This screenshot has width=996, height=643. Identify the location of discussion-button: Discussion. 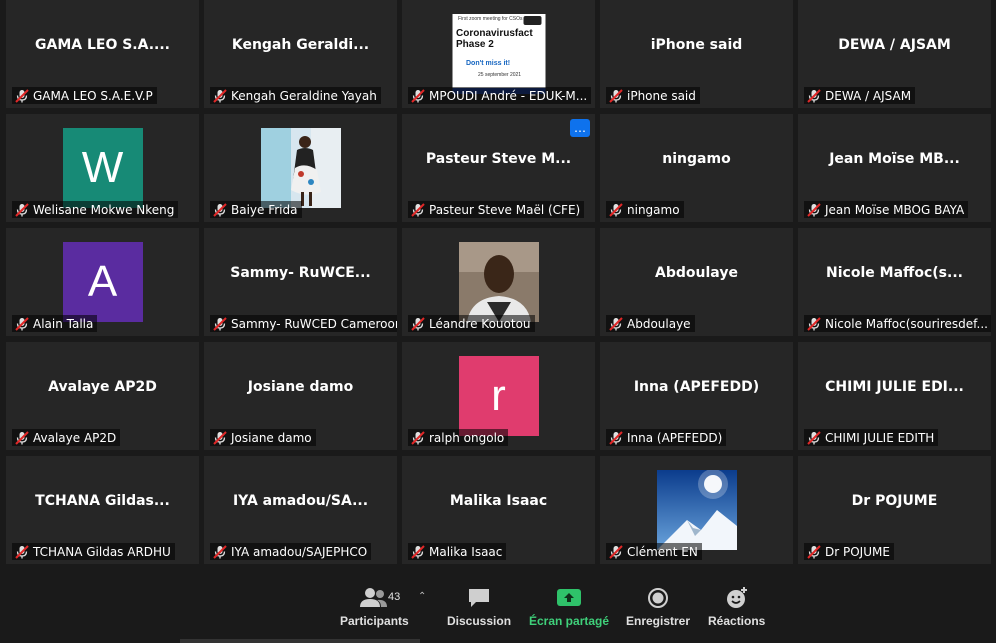
(479, 606).